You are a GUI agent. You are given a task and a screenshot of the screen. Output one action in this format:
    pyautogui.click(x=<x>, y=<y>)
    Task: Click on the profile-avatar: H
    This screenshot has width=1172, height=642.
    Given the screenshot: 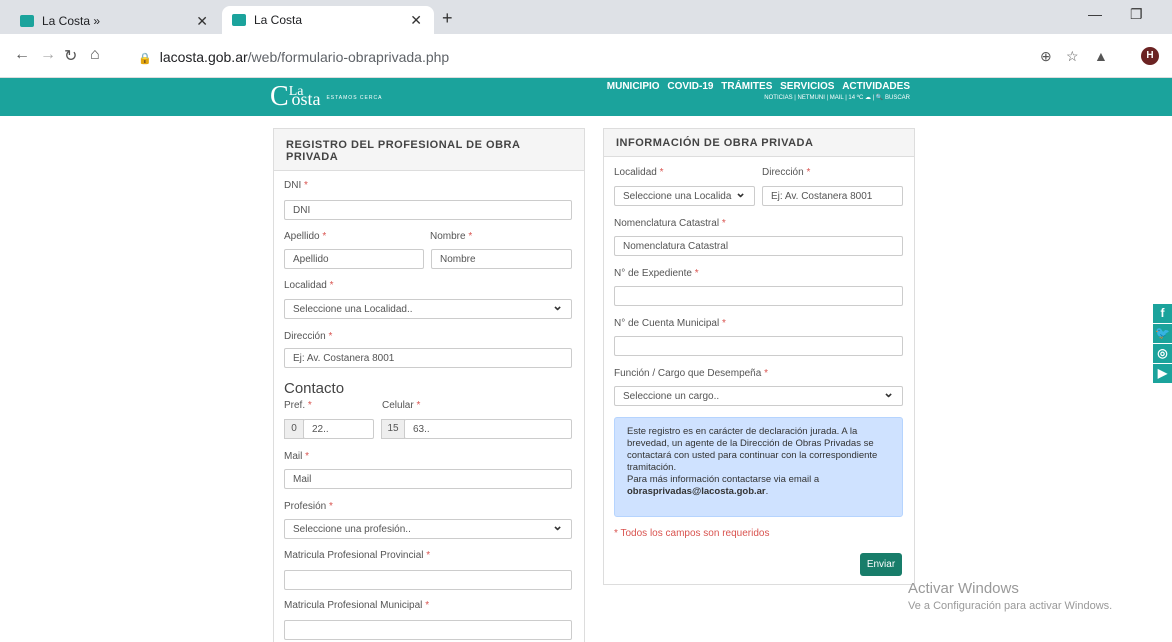 What is the action you would take?
    pyautogui.click(x=1150, y=56)
    